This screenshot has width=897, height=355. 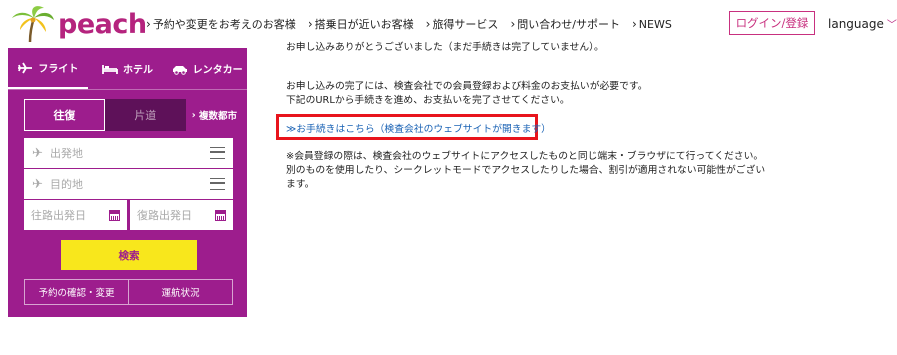 What do you see at coordinates (655, 24) in the screenshot?
I see `nav-item-label: NEWS` at bounding box center [655, 24].